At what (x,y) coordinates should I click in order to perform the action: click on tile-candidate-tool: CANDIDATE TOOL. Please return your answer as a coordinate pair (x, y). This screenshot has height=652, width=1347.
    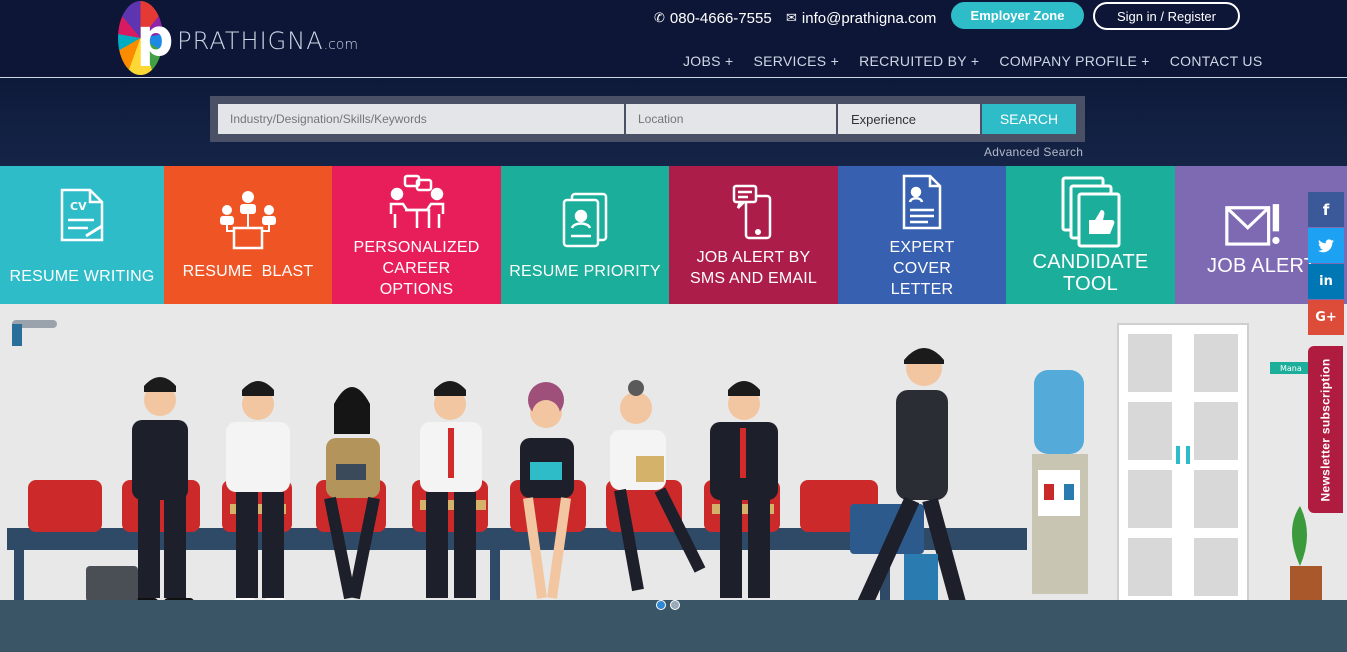
    Looking at the image, I should click on (1090, 235).